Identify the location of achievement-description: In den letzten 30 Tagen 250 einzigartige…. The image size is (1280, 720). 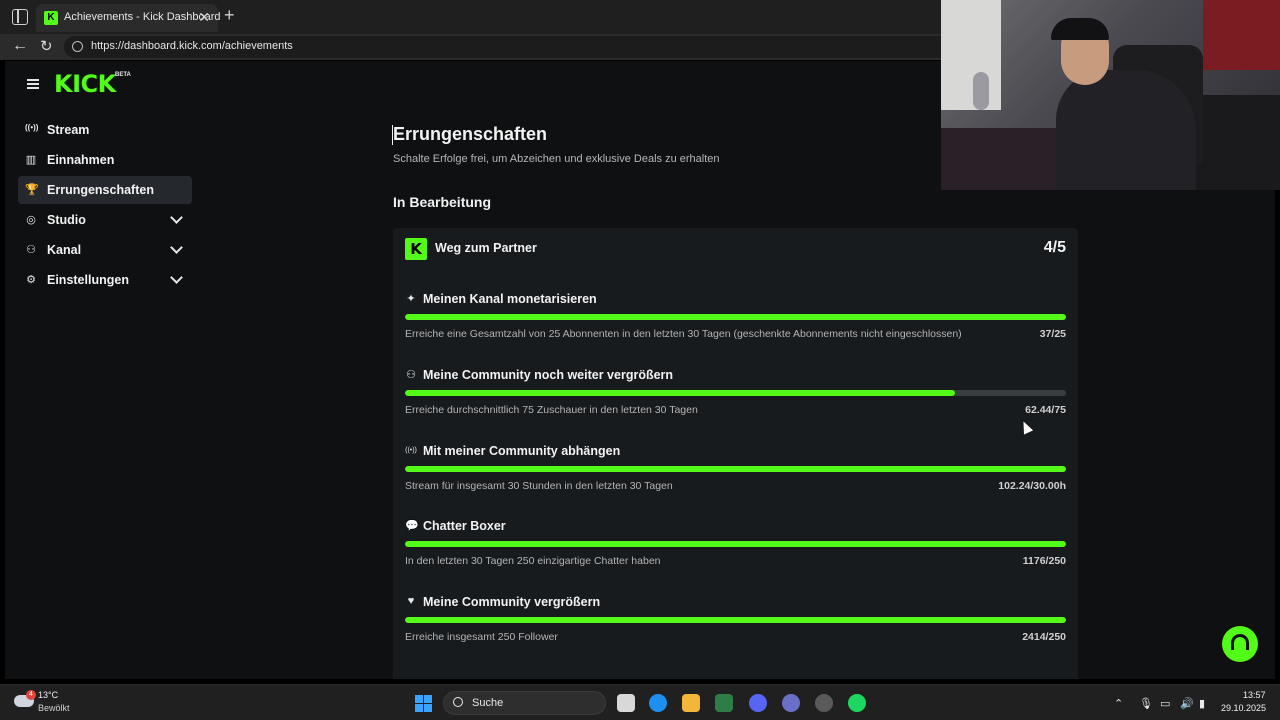
(533, 561).